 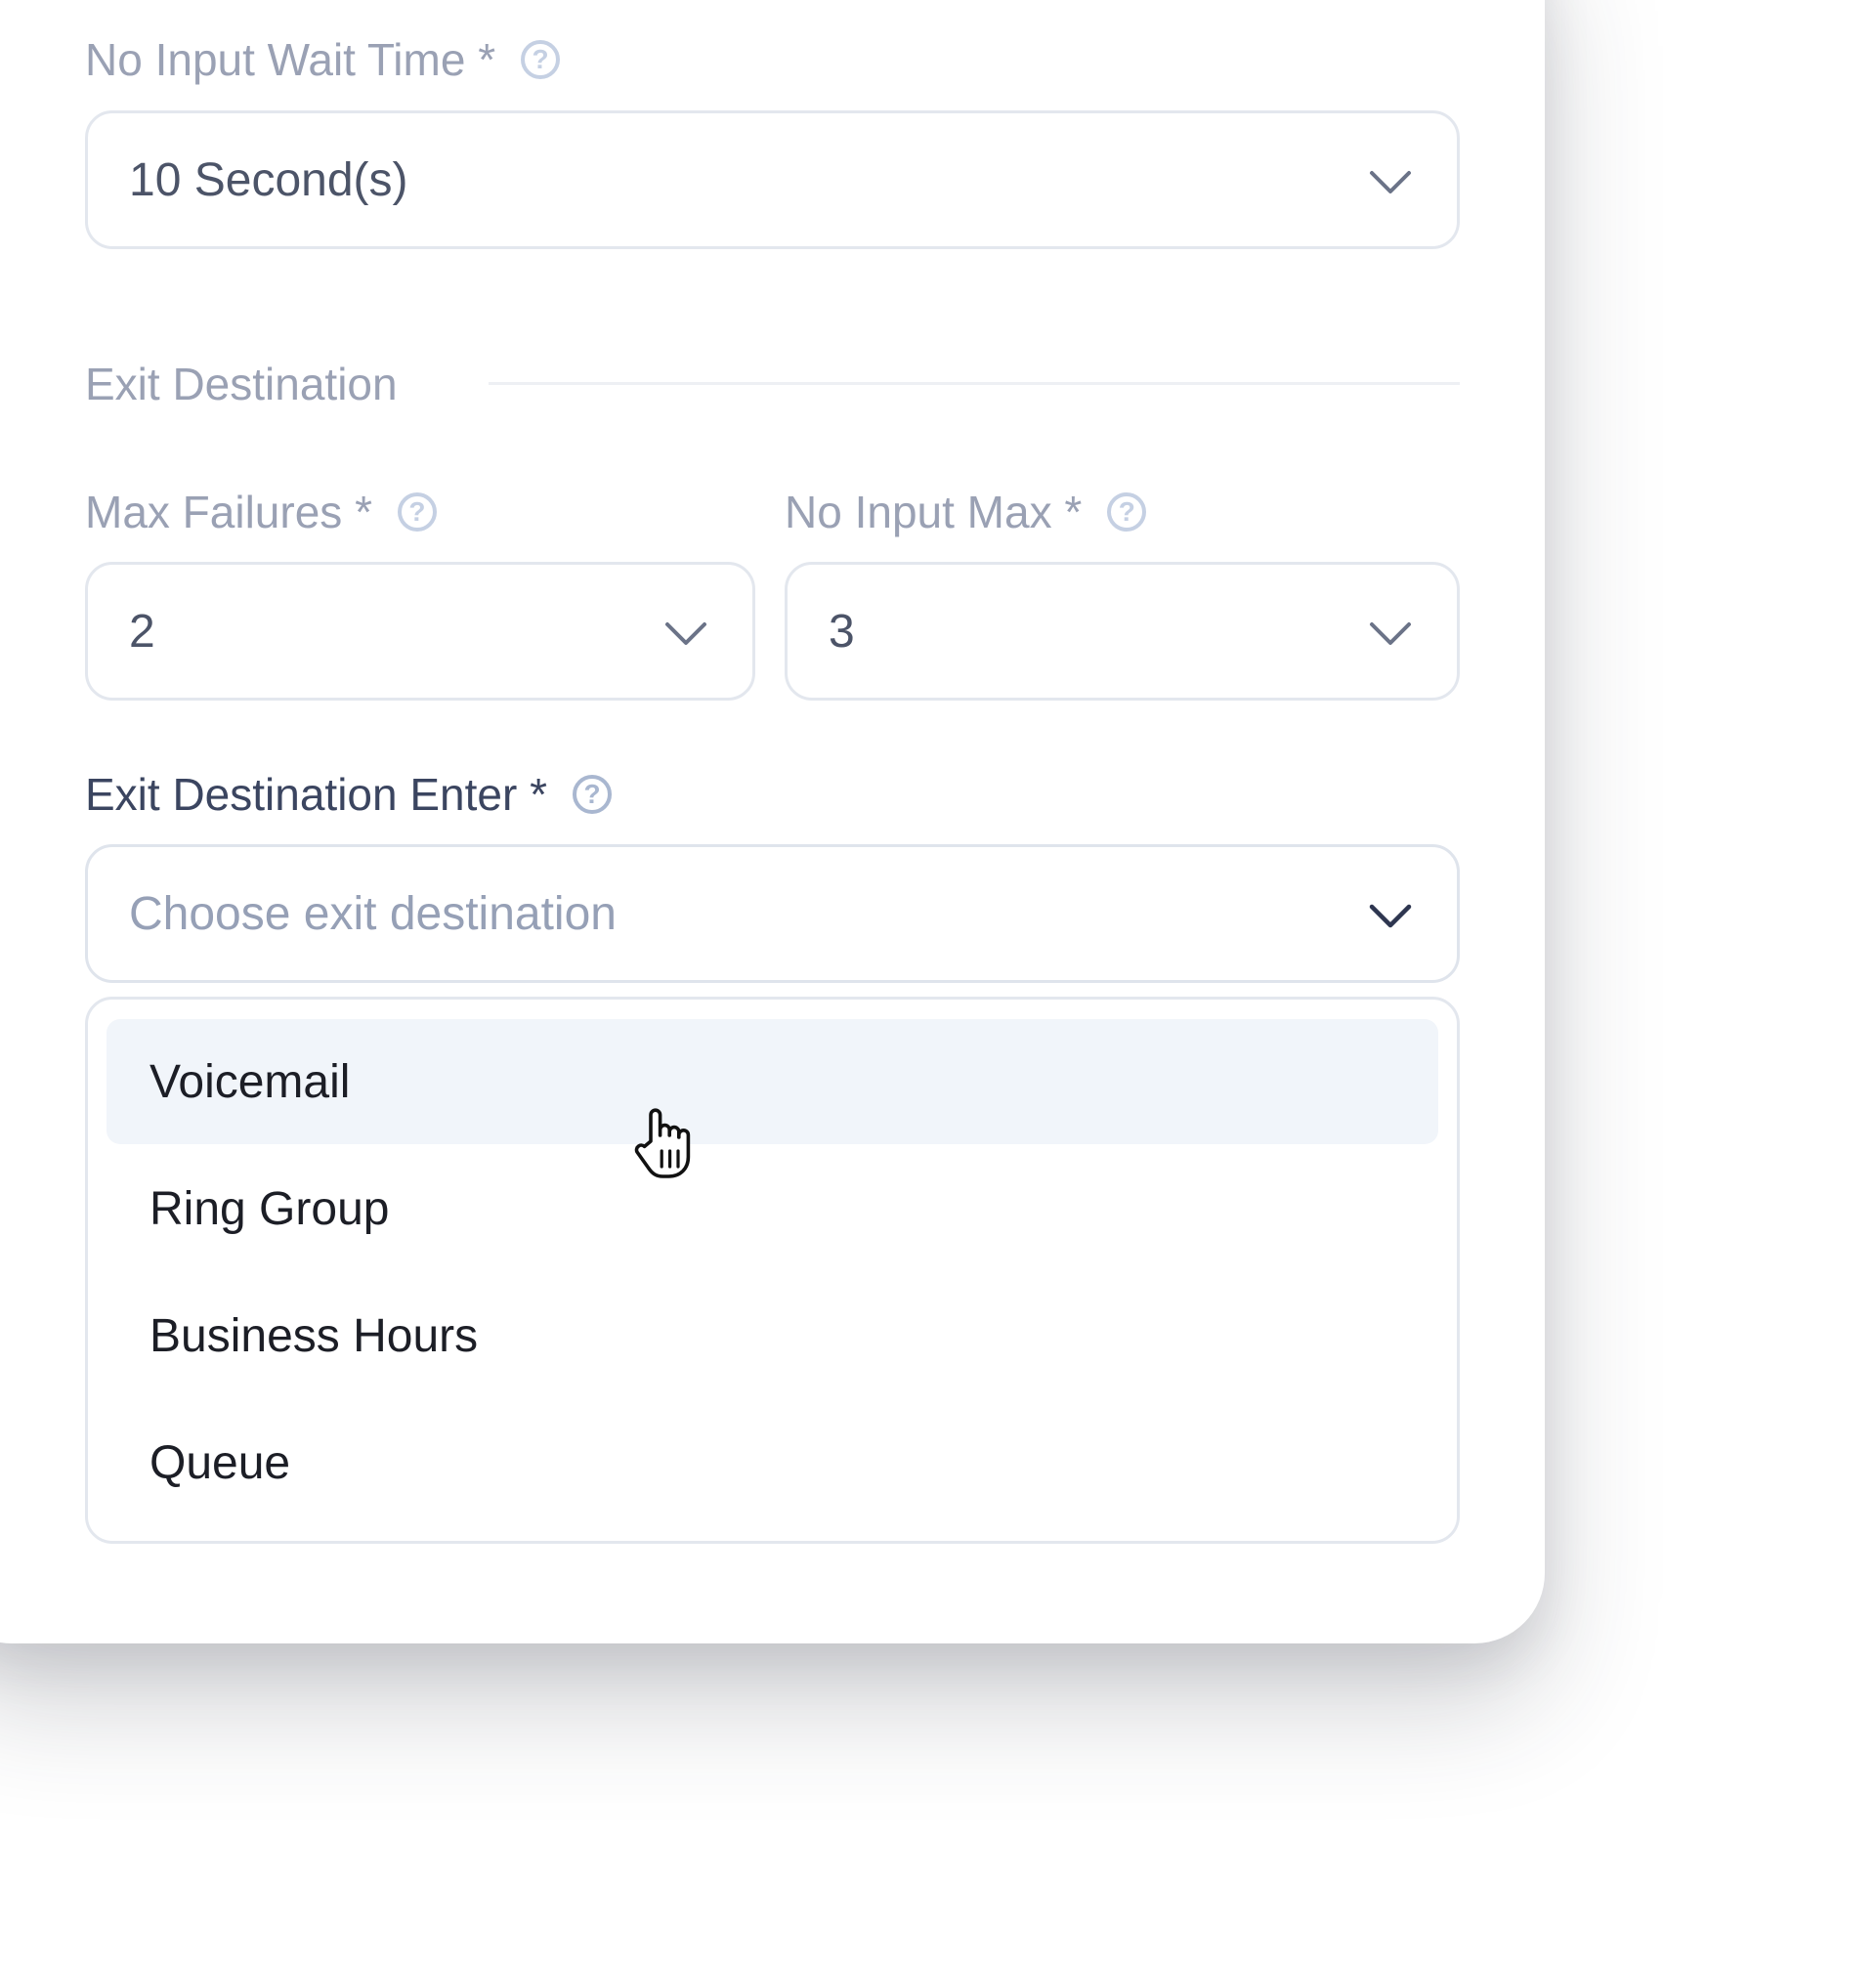 What do you see at coordinates (250, 1082) in the screenshot?
I see `option-label: Voicemail` at bounding box center [250, 1082].